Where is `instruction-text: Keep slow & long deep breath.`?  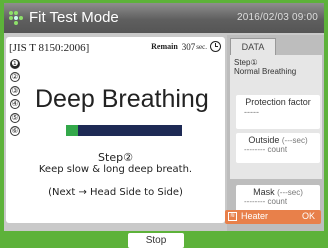 instruction-text: Keep slow & long deep breath. is located at coordinates (115, 169).